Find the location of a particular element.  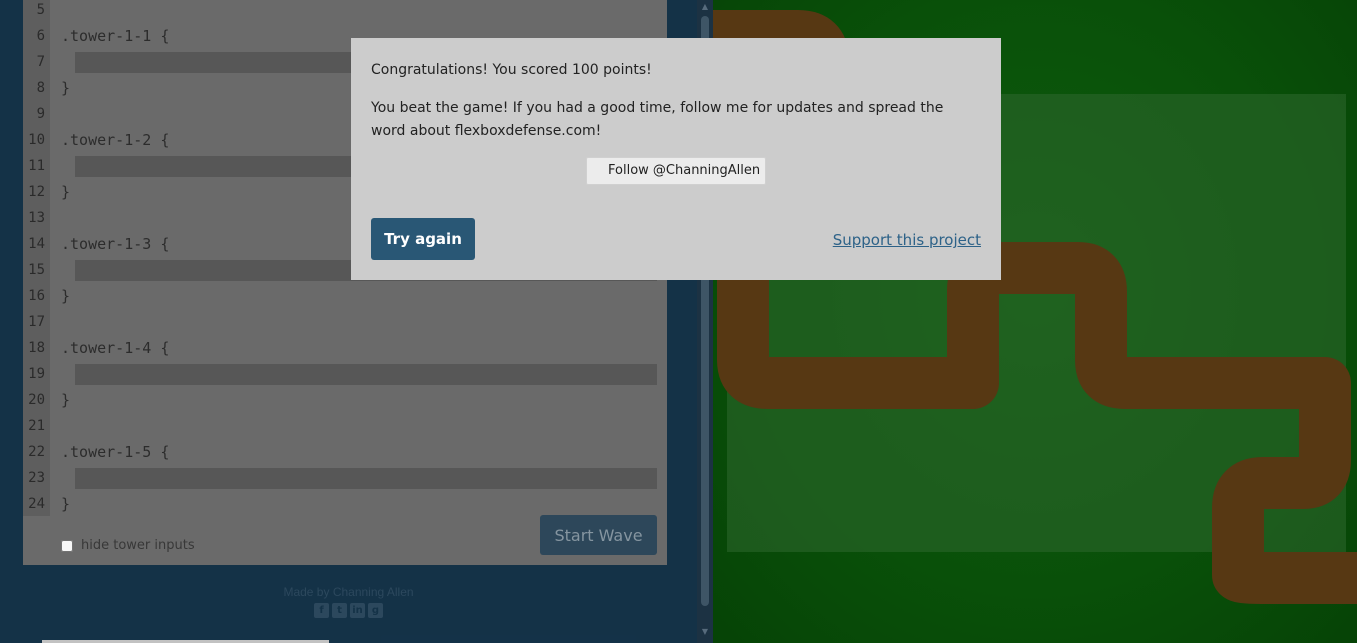

follow-button: Follow @ChanningAllen is located at coordinates (676, 171).